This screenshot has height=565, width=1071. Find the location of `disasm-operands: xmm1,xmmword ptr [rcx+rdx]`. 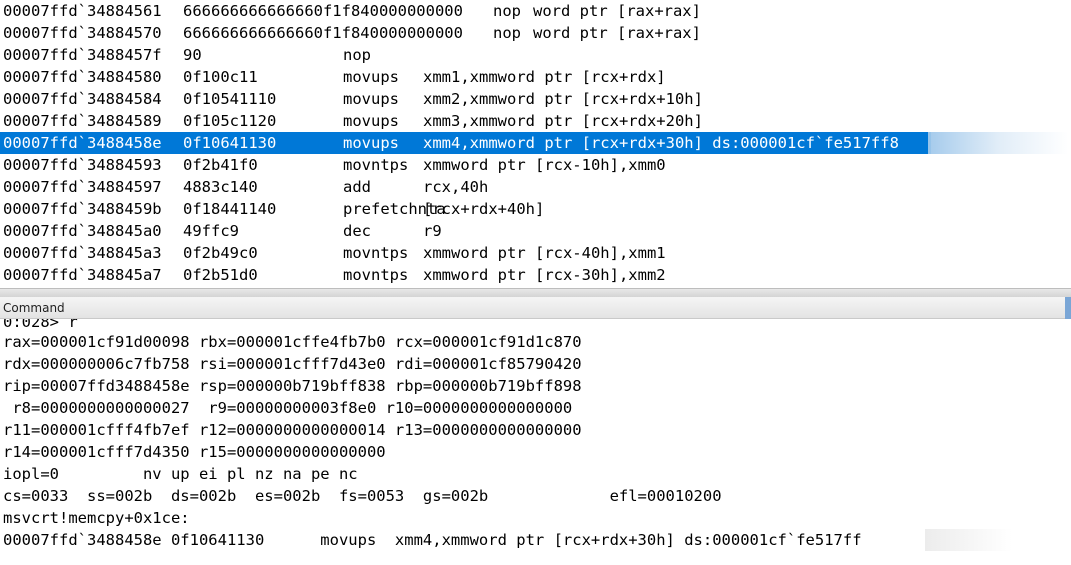

disasm-operands: xmm1,xmmword ptr [rcx+rdx] is located at coordinates (544, 77).